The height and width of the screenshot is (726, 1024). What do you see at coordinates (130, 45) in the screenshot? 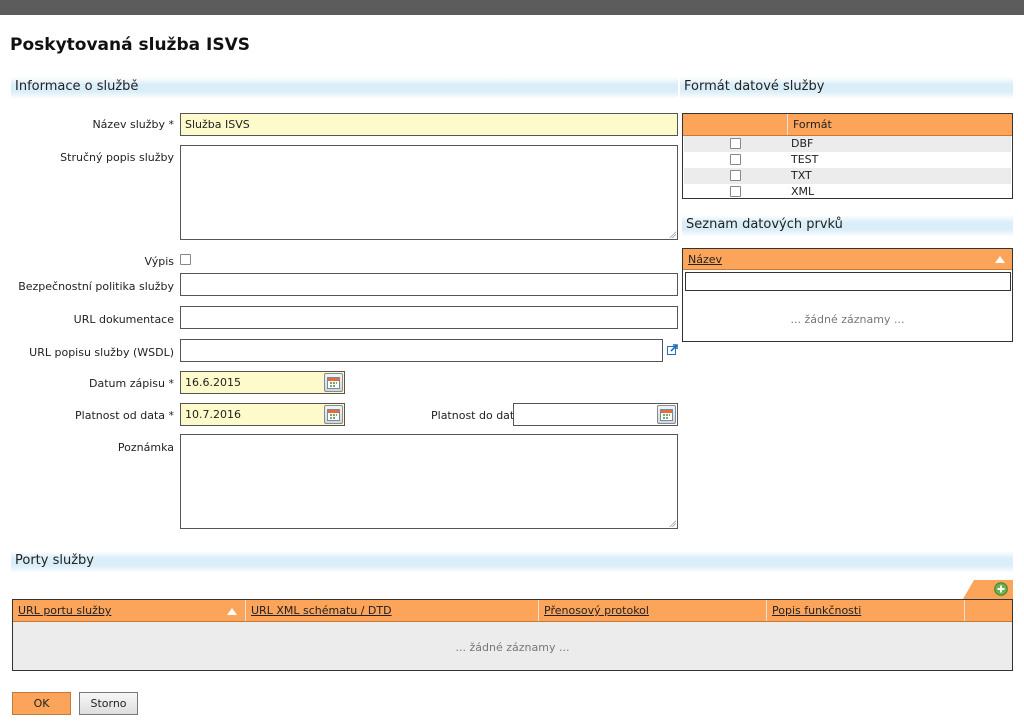
I see `page-title: Poskytovaná služba ISVS` at bounding box center [130, 45].